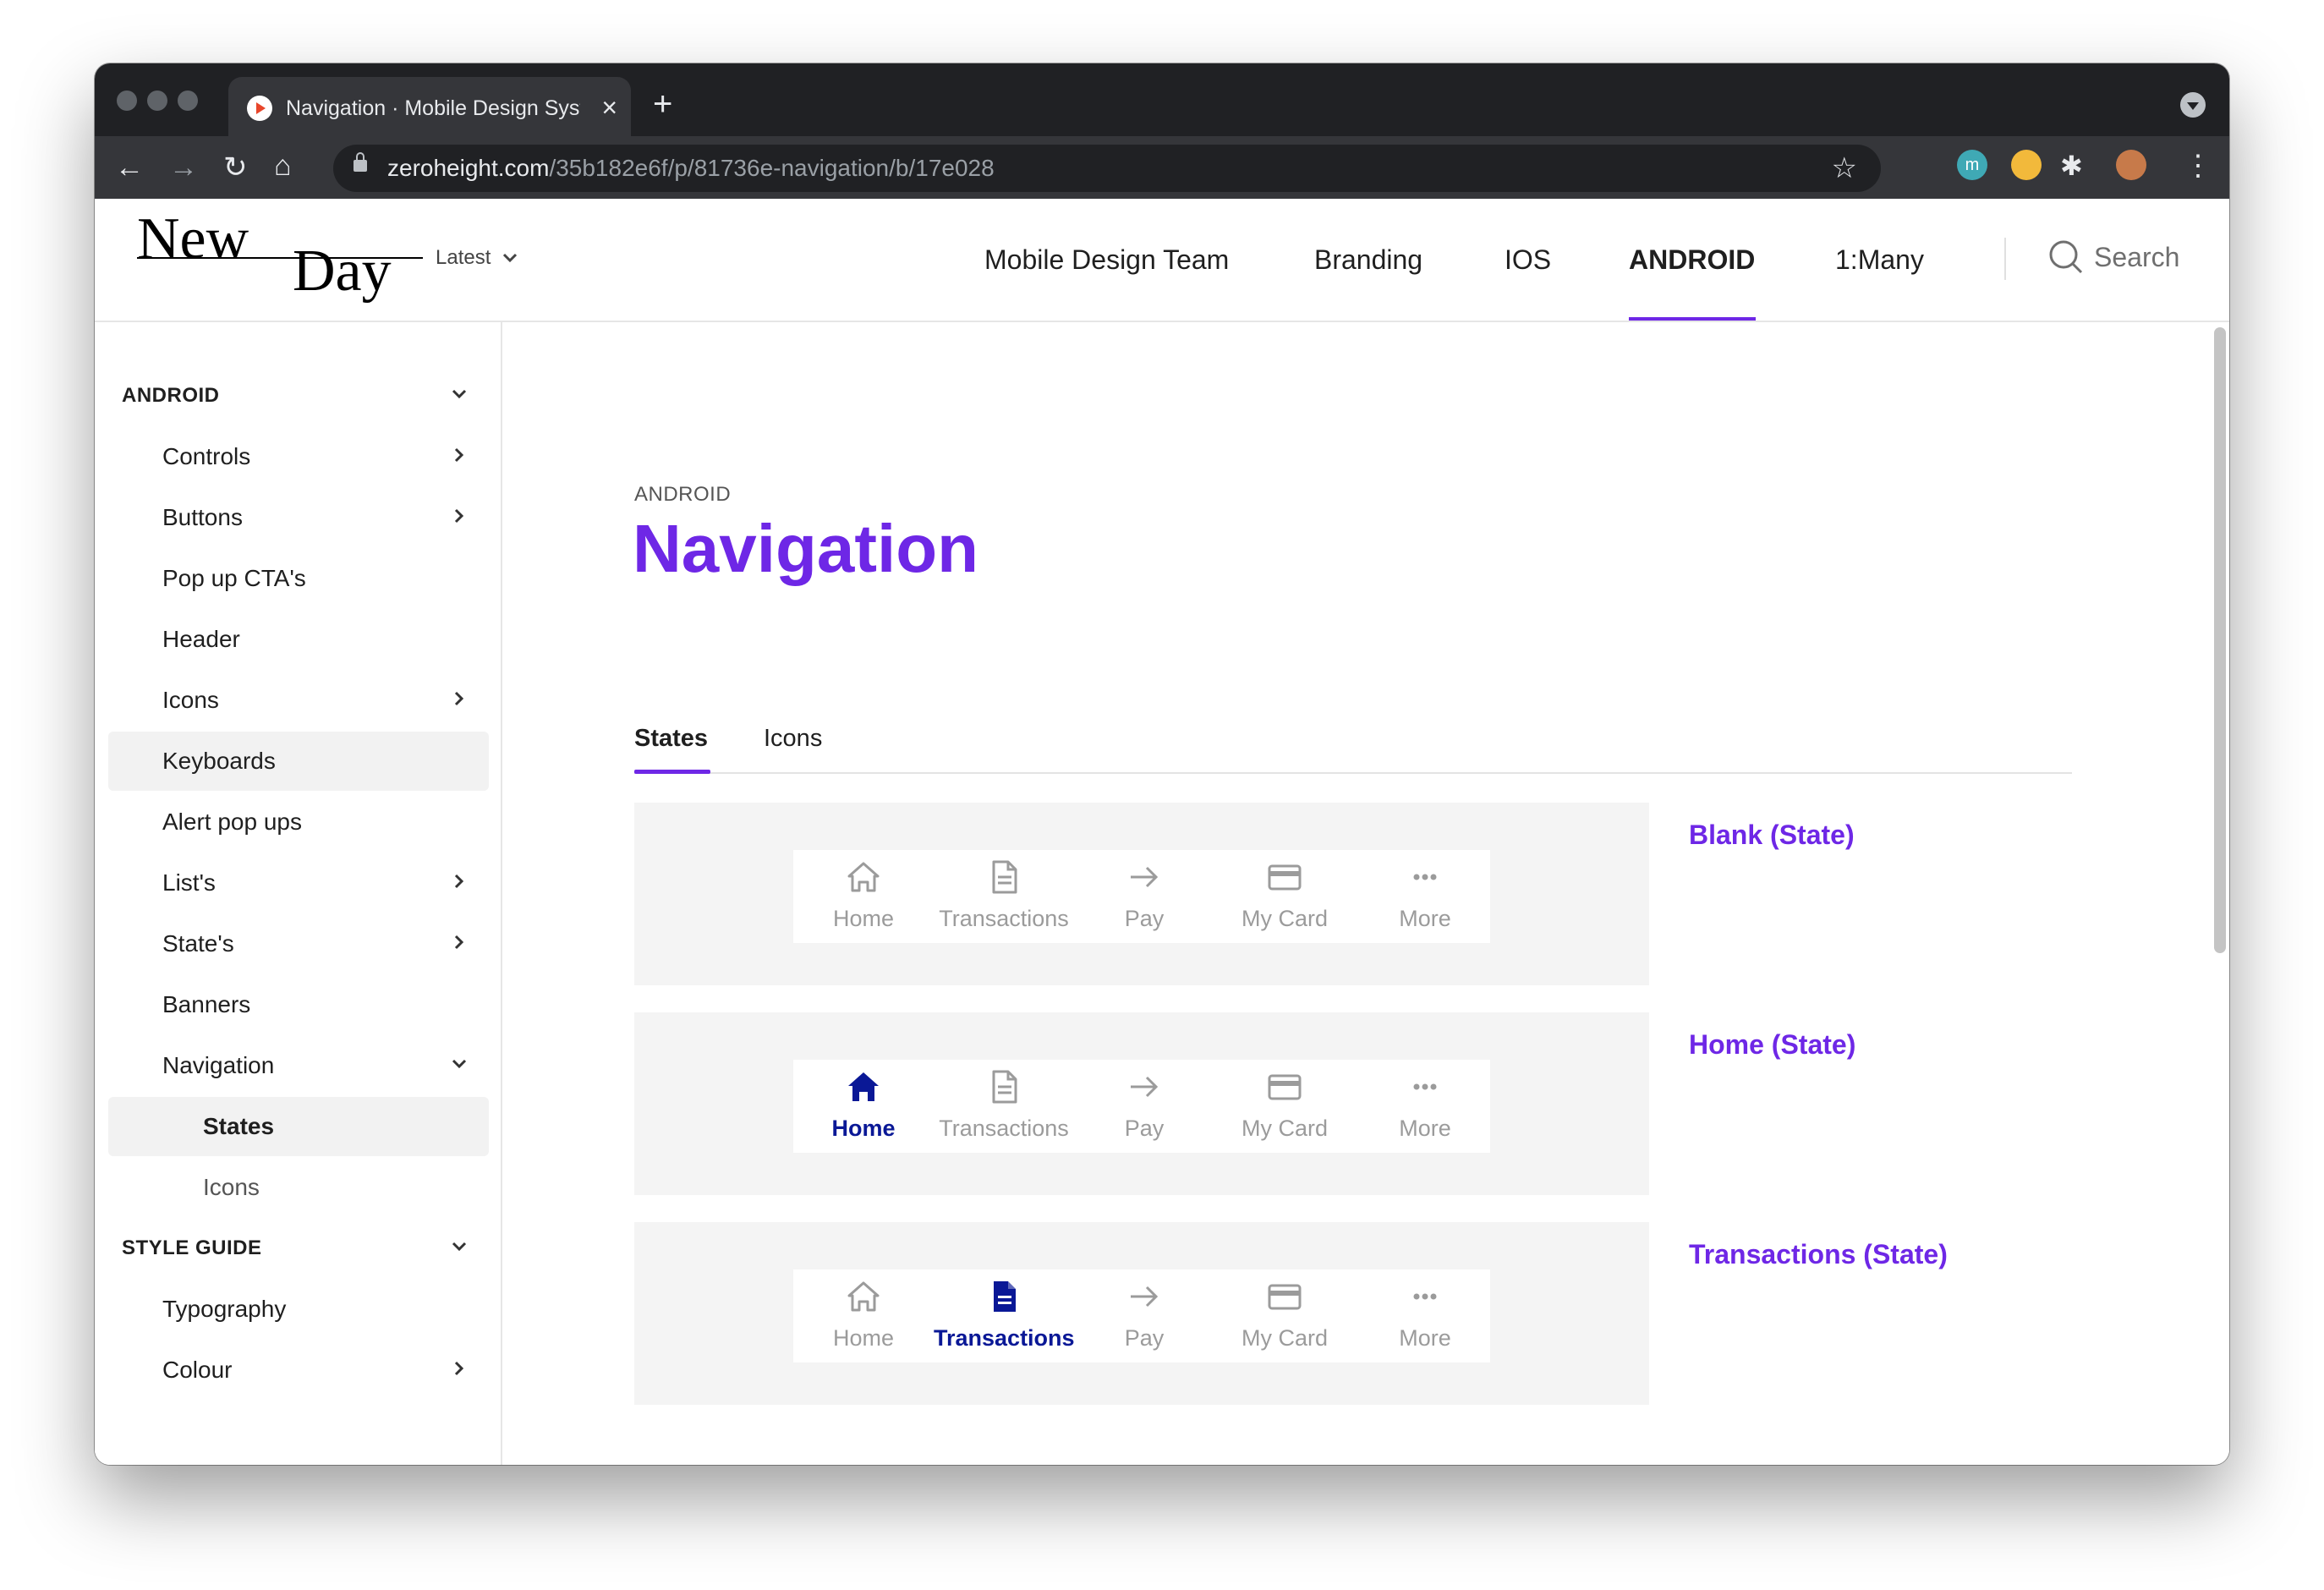 The height and width of the screenshot is (1590, 2324). What do you see at coordinates (1692, 260) in the screenshot?
I see `nav-android: ANDROID` at bounding box center [1692, 260].